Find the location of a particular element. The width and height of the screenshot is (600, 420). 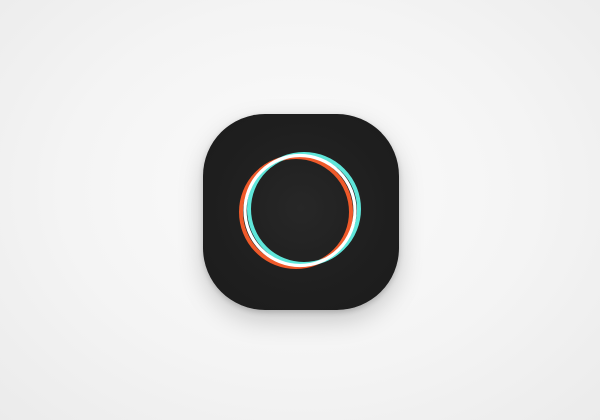

circle-lens-icon is located at coordinates (300, 210).